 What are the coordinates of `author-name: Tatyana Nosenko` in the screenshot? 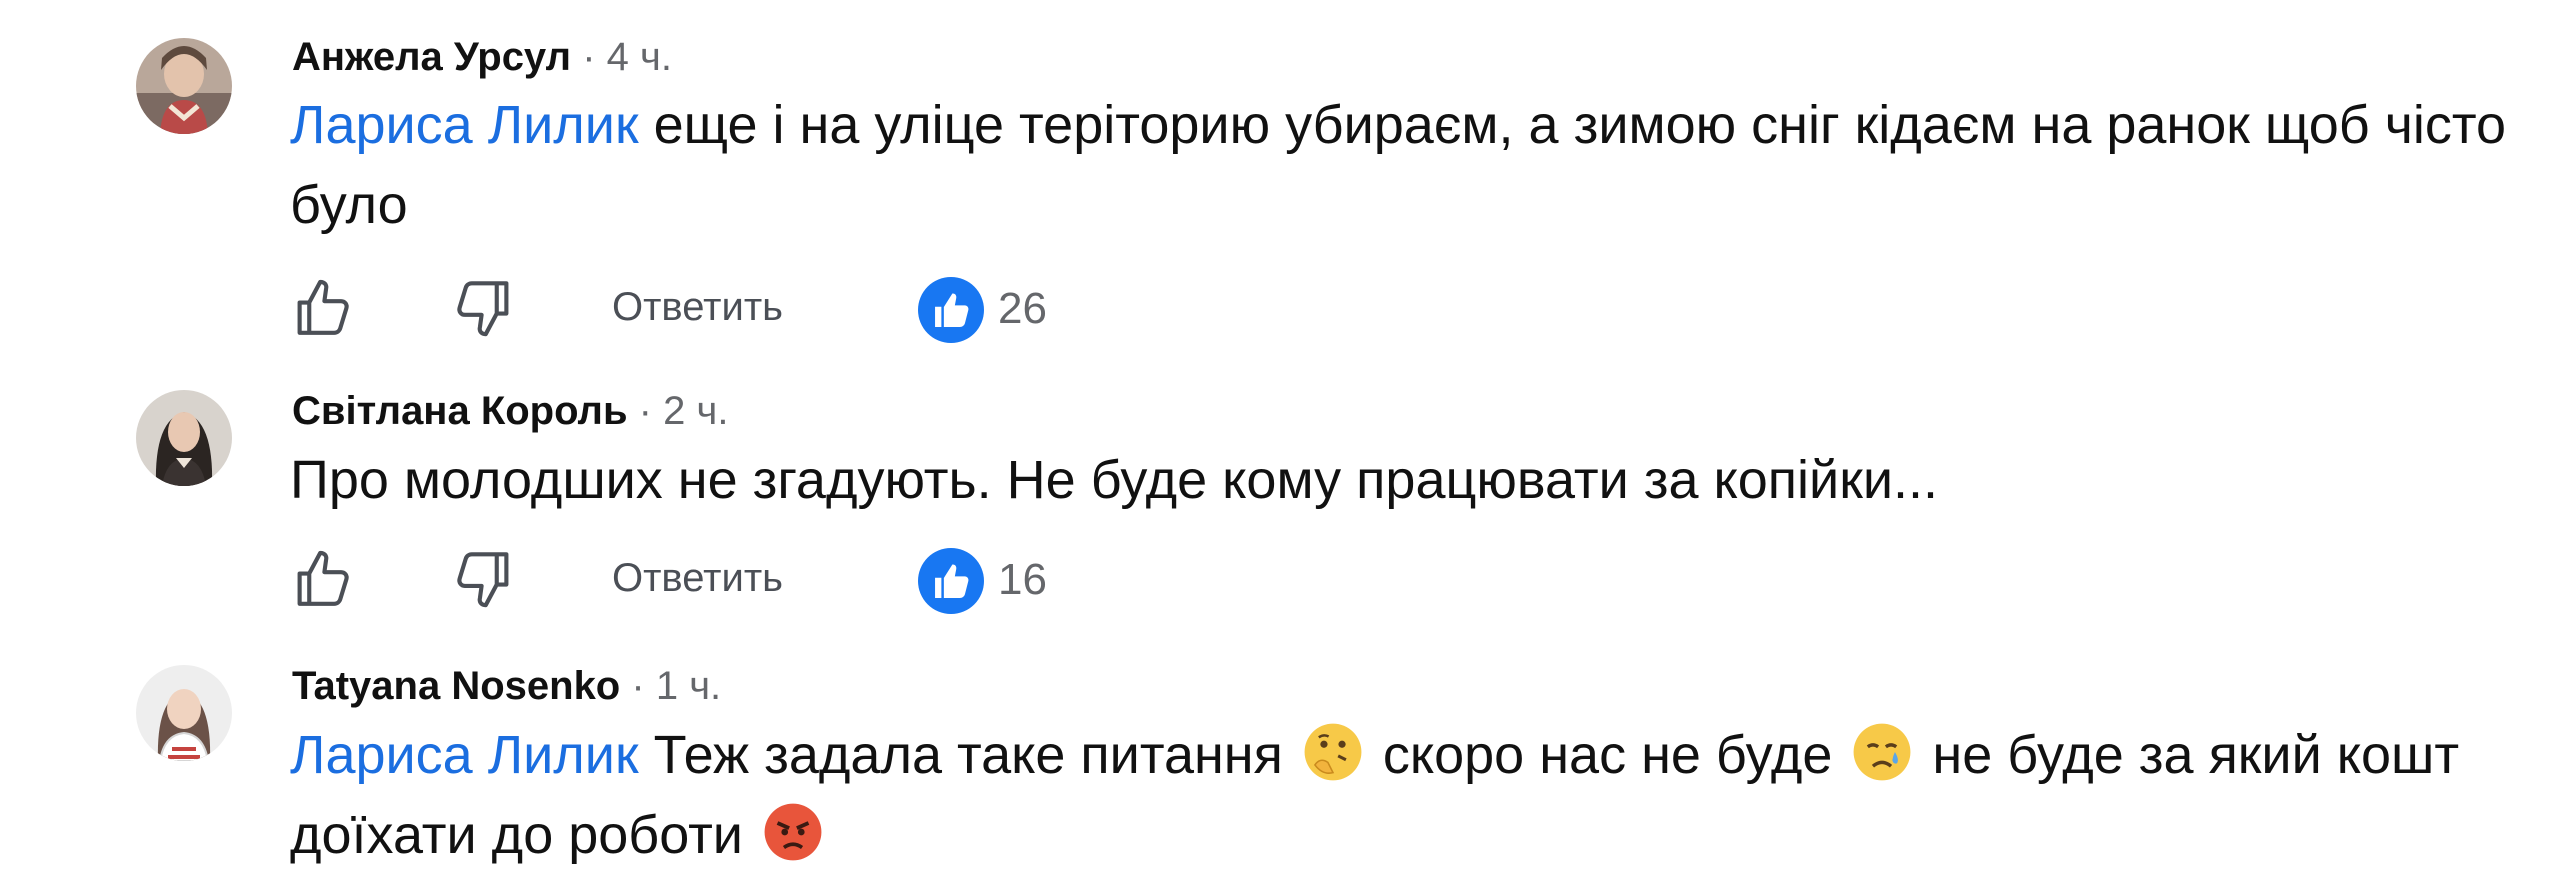 It's located at (456, 686).